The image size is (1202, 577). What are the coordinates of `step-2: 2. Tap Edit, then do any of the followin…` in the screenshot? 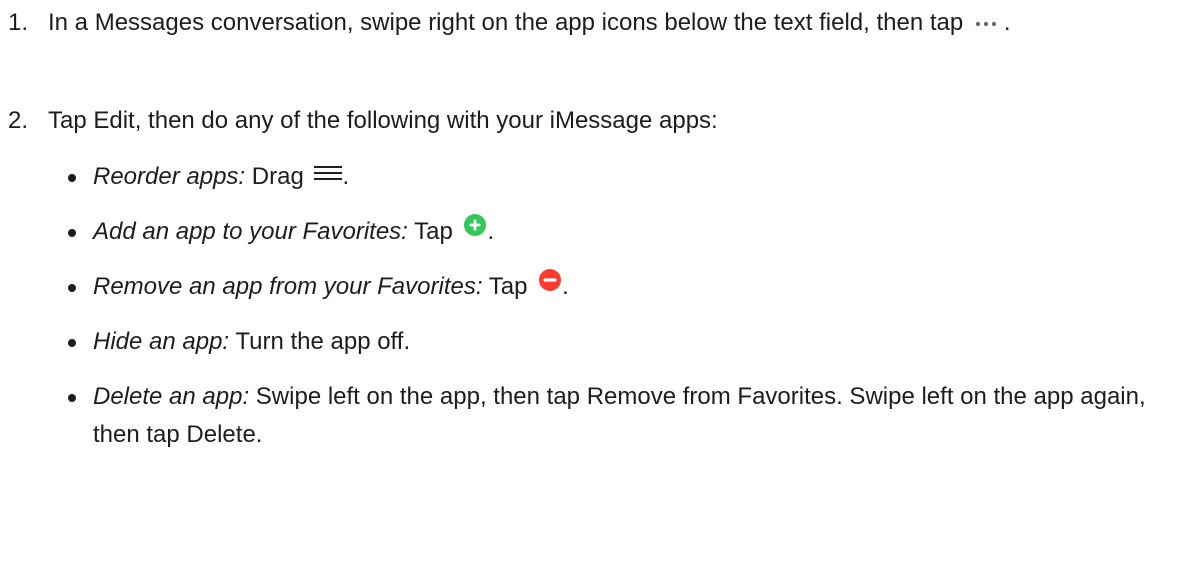 It's located at (601, 121).